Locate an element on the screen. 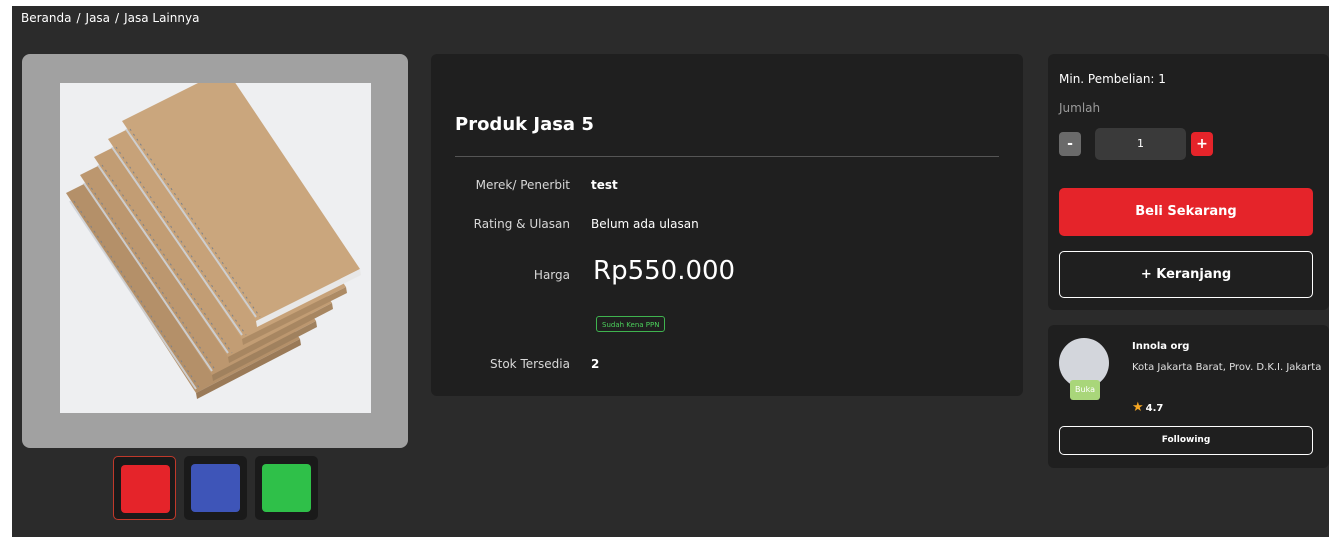 The image size is (1329, 537). stock-value: 2 is located at coordinates (595, 364).